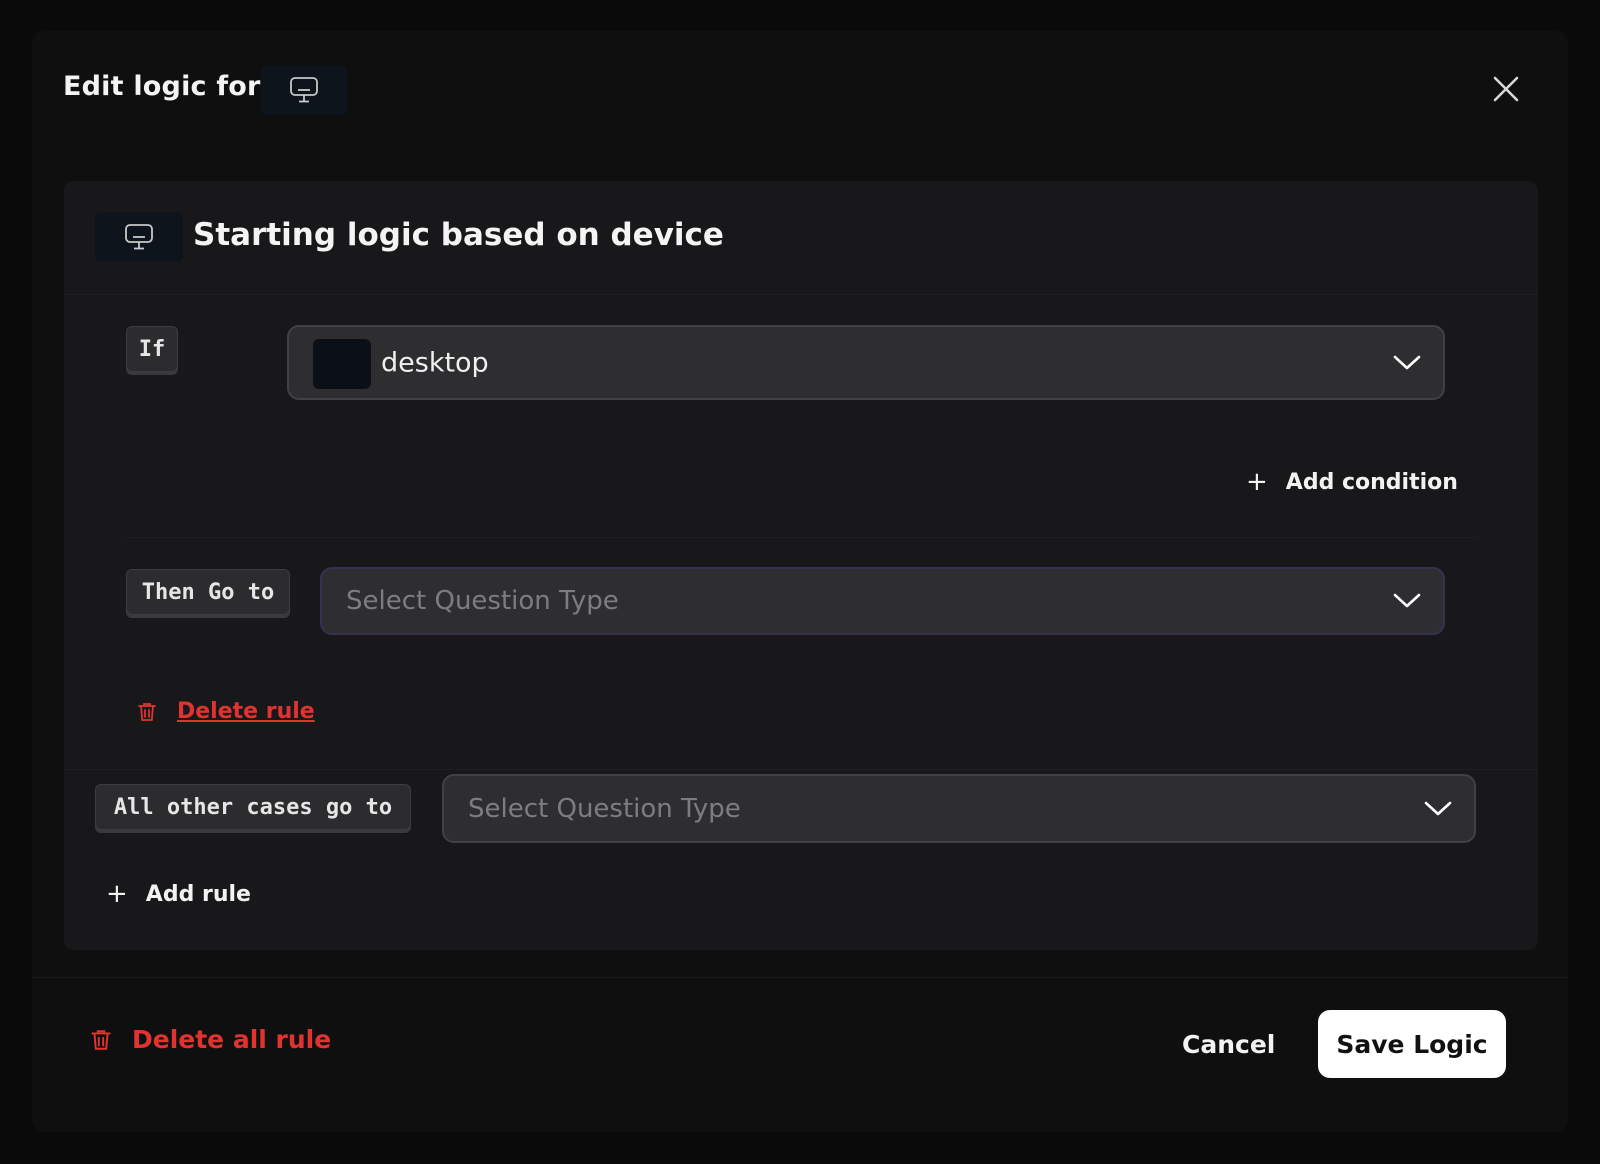 Image resolution: width=1600 pixels, height=1164 pixels. Describe the element at coordinates (152, 349) in the screenshot. I see `if-tag: If` at that location.